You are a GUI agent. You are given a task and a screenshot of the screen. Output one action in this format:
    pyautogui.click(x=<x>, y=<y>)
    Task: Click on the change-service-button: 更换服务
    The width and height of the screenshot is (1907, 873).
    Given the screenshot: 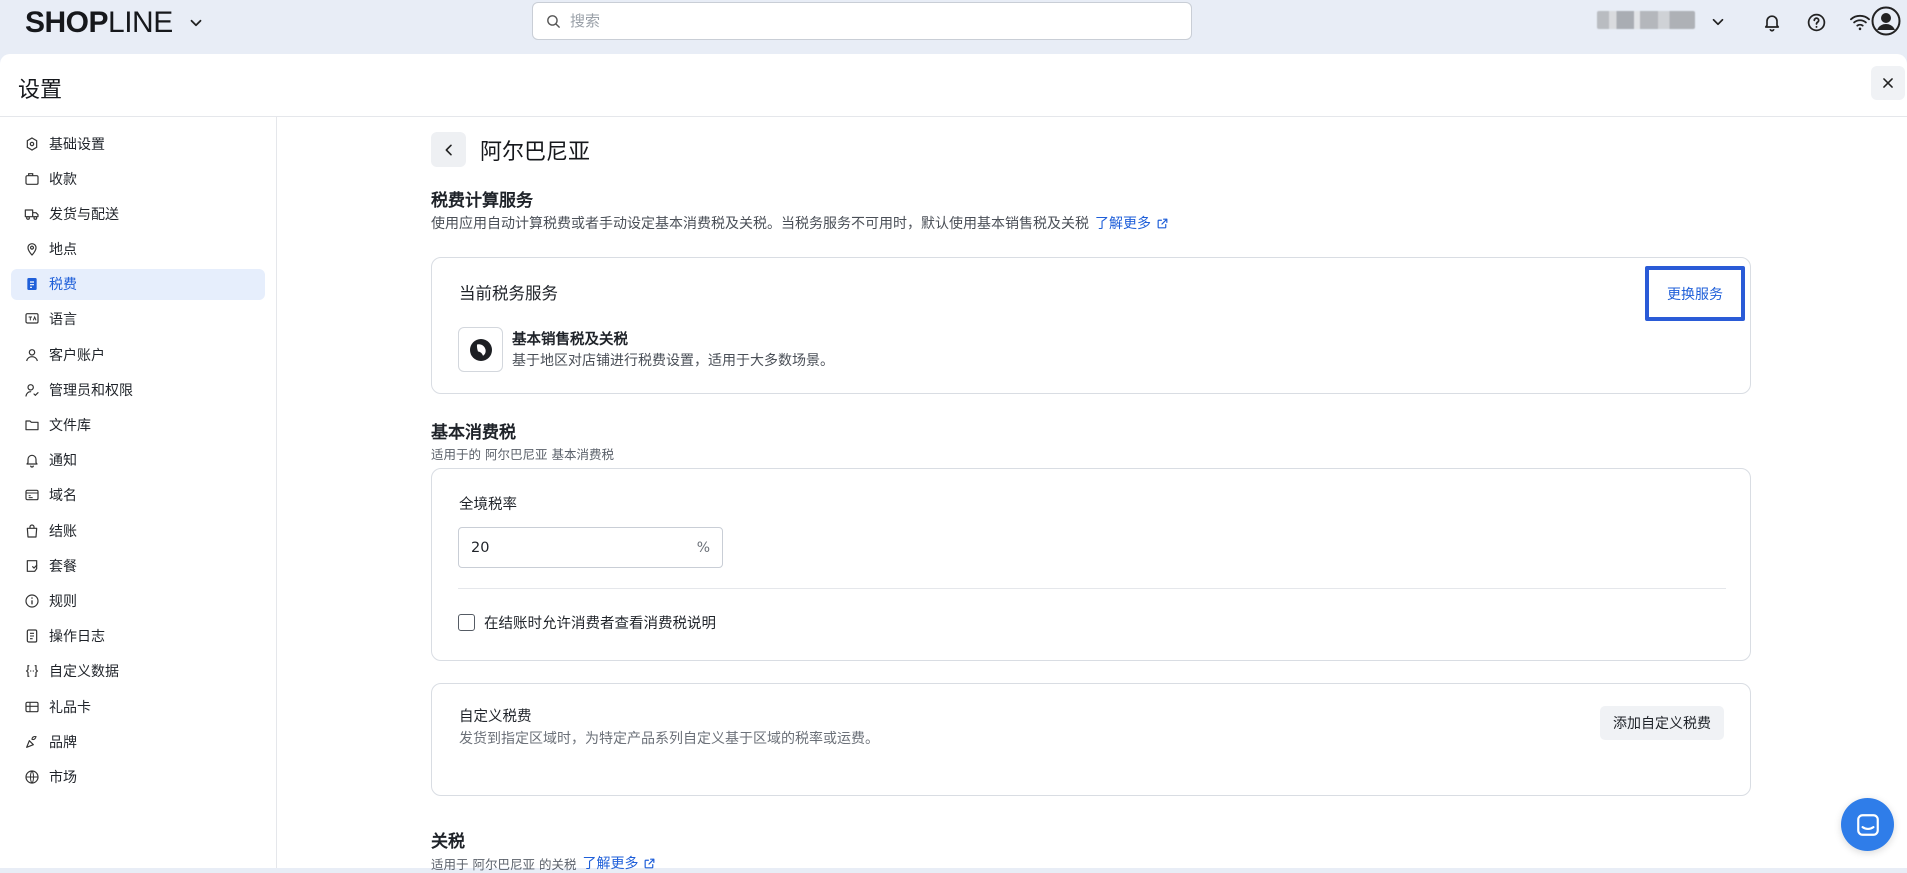 What is the action you would take?
    pyautogui.click(x=1695, y=293)
    